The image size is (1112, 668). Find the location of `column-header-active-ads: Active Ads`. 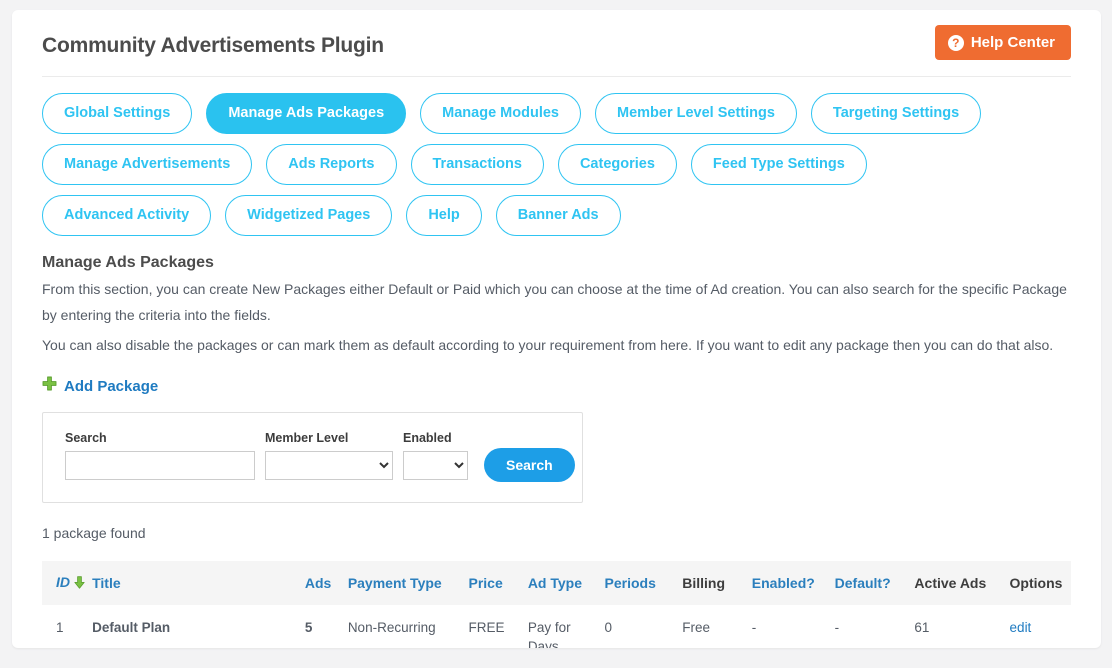

column-header-active-ads: Active Ads is located at coordinates (962, 583).